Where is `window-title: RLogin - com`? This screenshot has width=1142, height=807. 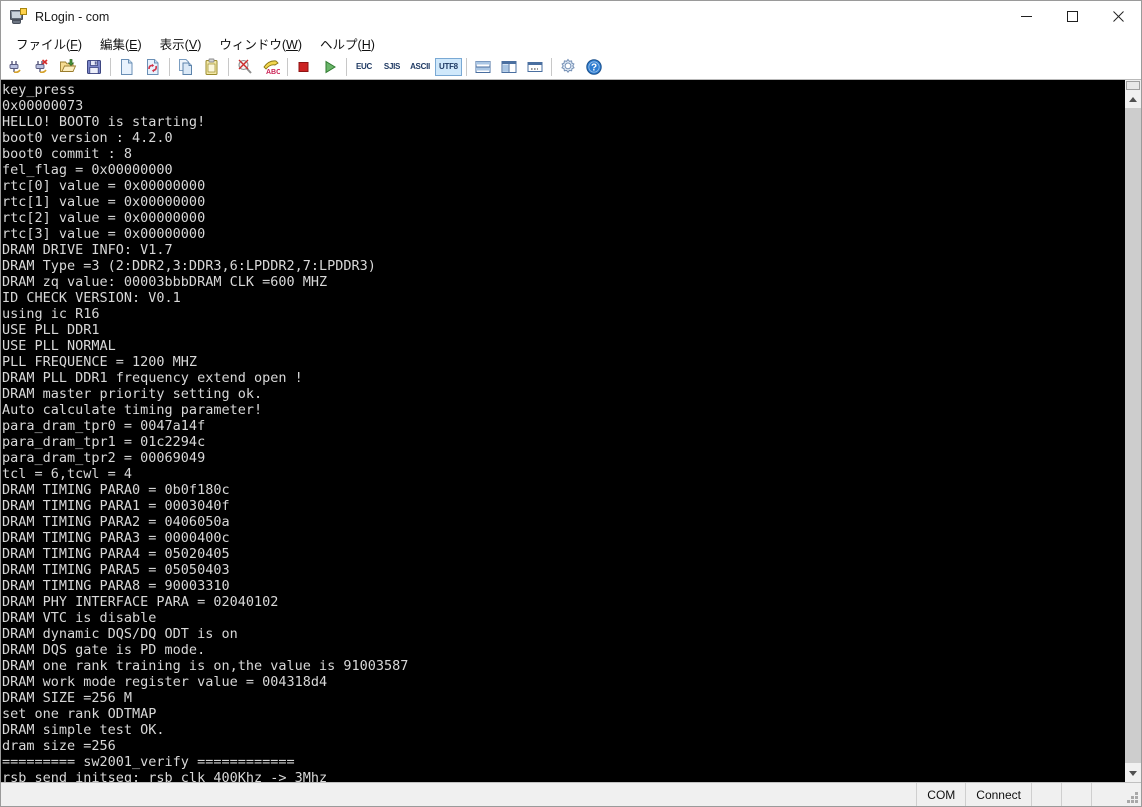 window-title: RLogin - com is located at coordinates (72, 16).